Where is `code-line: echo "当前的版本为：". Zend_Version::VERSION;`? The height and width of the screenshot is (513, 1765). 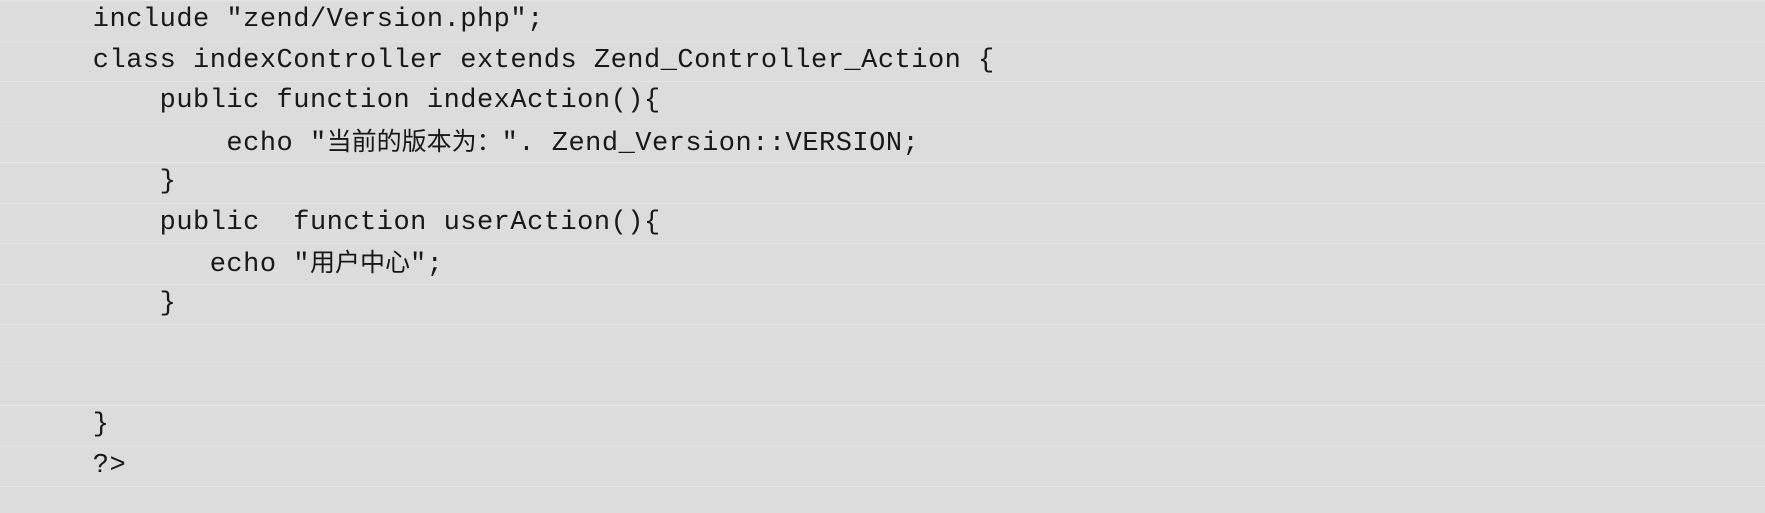
code-line: echo "当前的版本为：". Zend_Version::VERSION; is located at coordinates (473, 142).